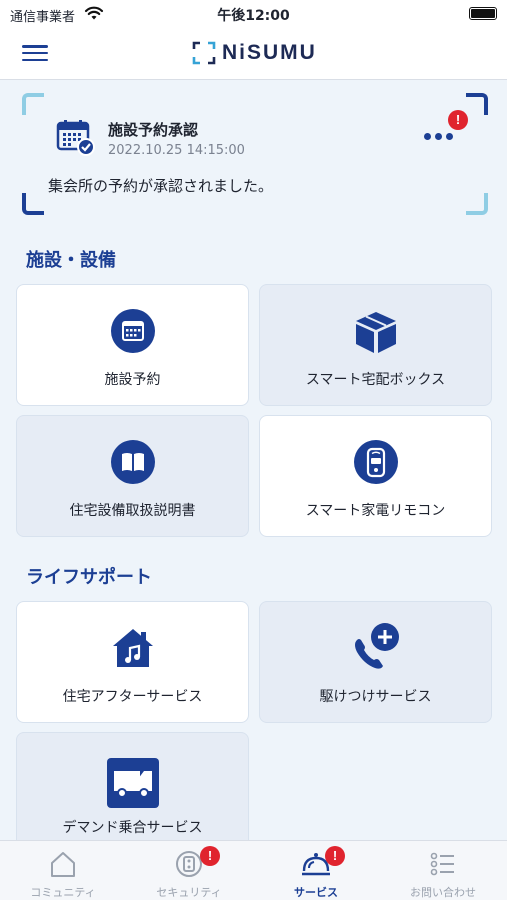 This screenshot has height=900, width=507. Describe the element at coordinates (376, 646) in the screenshot. I see `phone-plus-icon` at that location.